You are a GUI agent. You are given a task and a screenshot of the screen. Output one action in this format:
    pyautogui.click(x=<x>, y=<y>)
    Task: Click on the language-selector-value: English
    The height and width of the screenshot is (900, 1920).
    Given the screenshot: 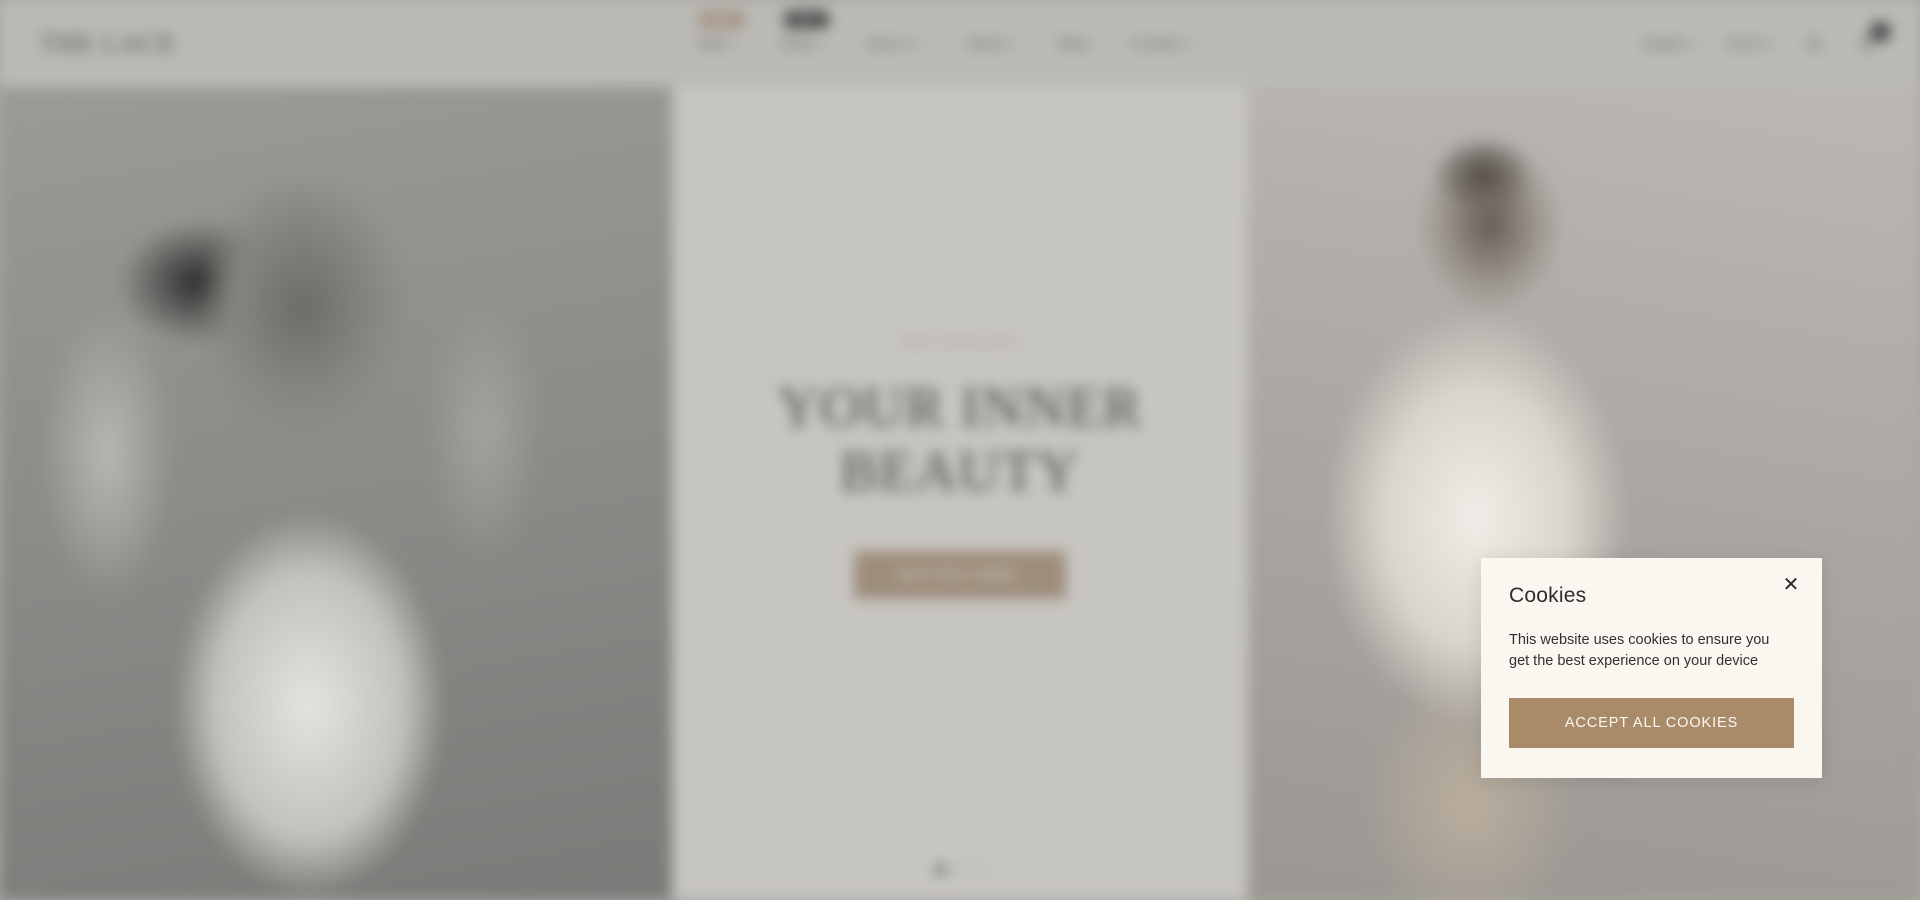 What is the action you would take?
    pyautogui.click(x=1664, y=43)
    